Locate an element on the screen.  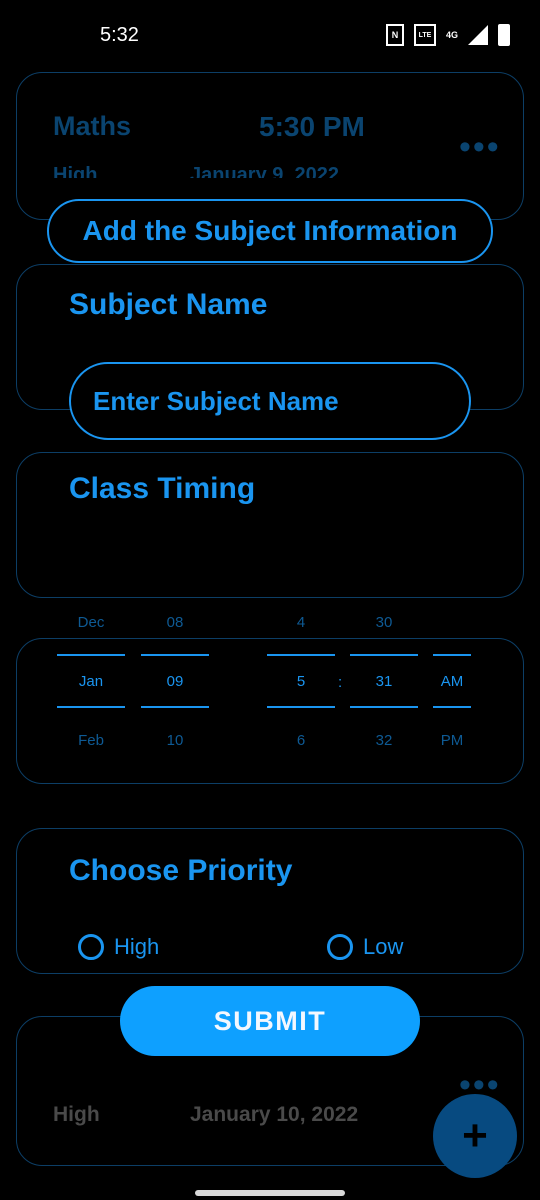
ampm-wheel: AM PM is located at coordinates (452, 682).